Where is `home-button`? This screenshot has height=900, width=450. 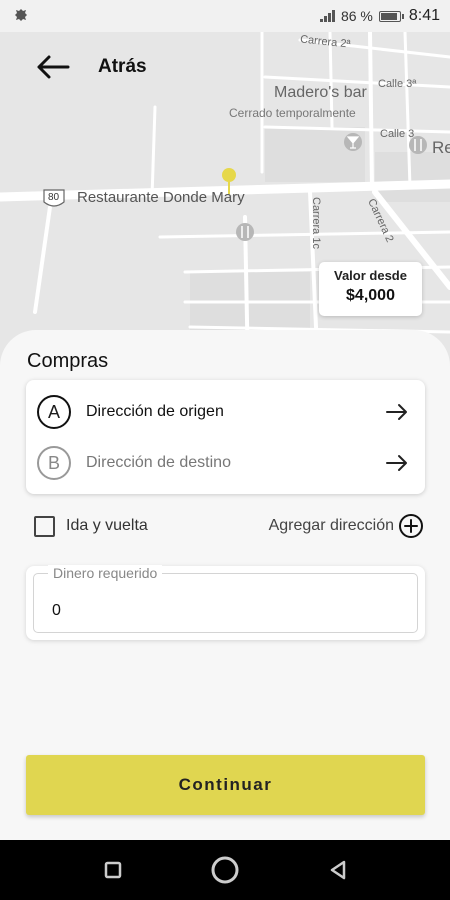
home-button is located at coordinates (225, 870).